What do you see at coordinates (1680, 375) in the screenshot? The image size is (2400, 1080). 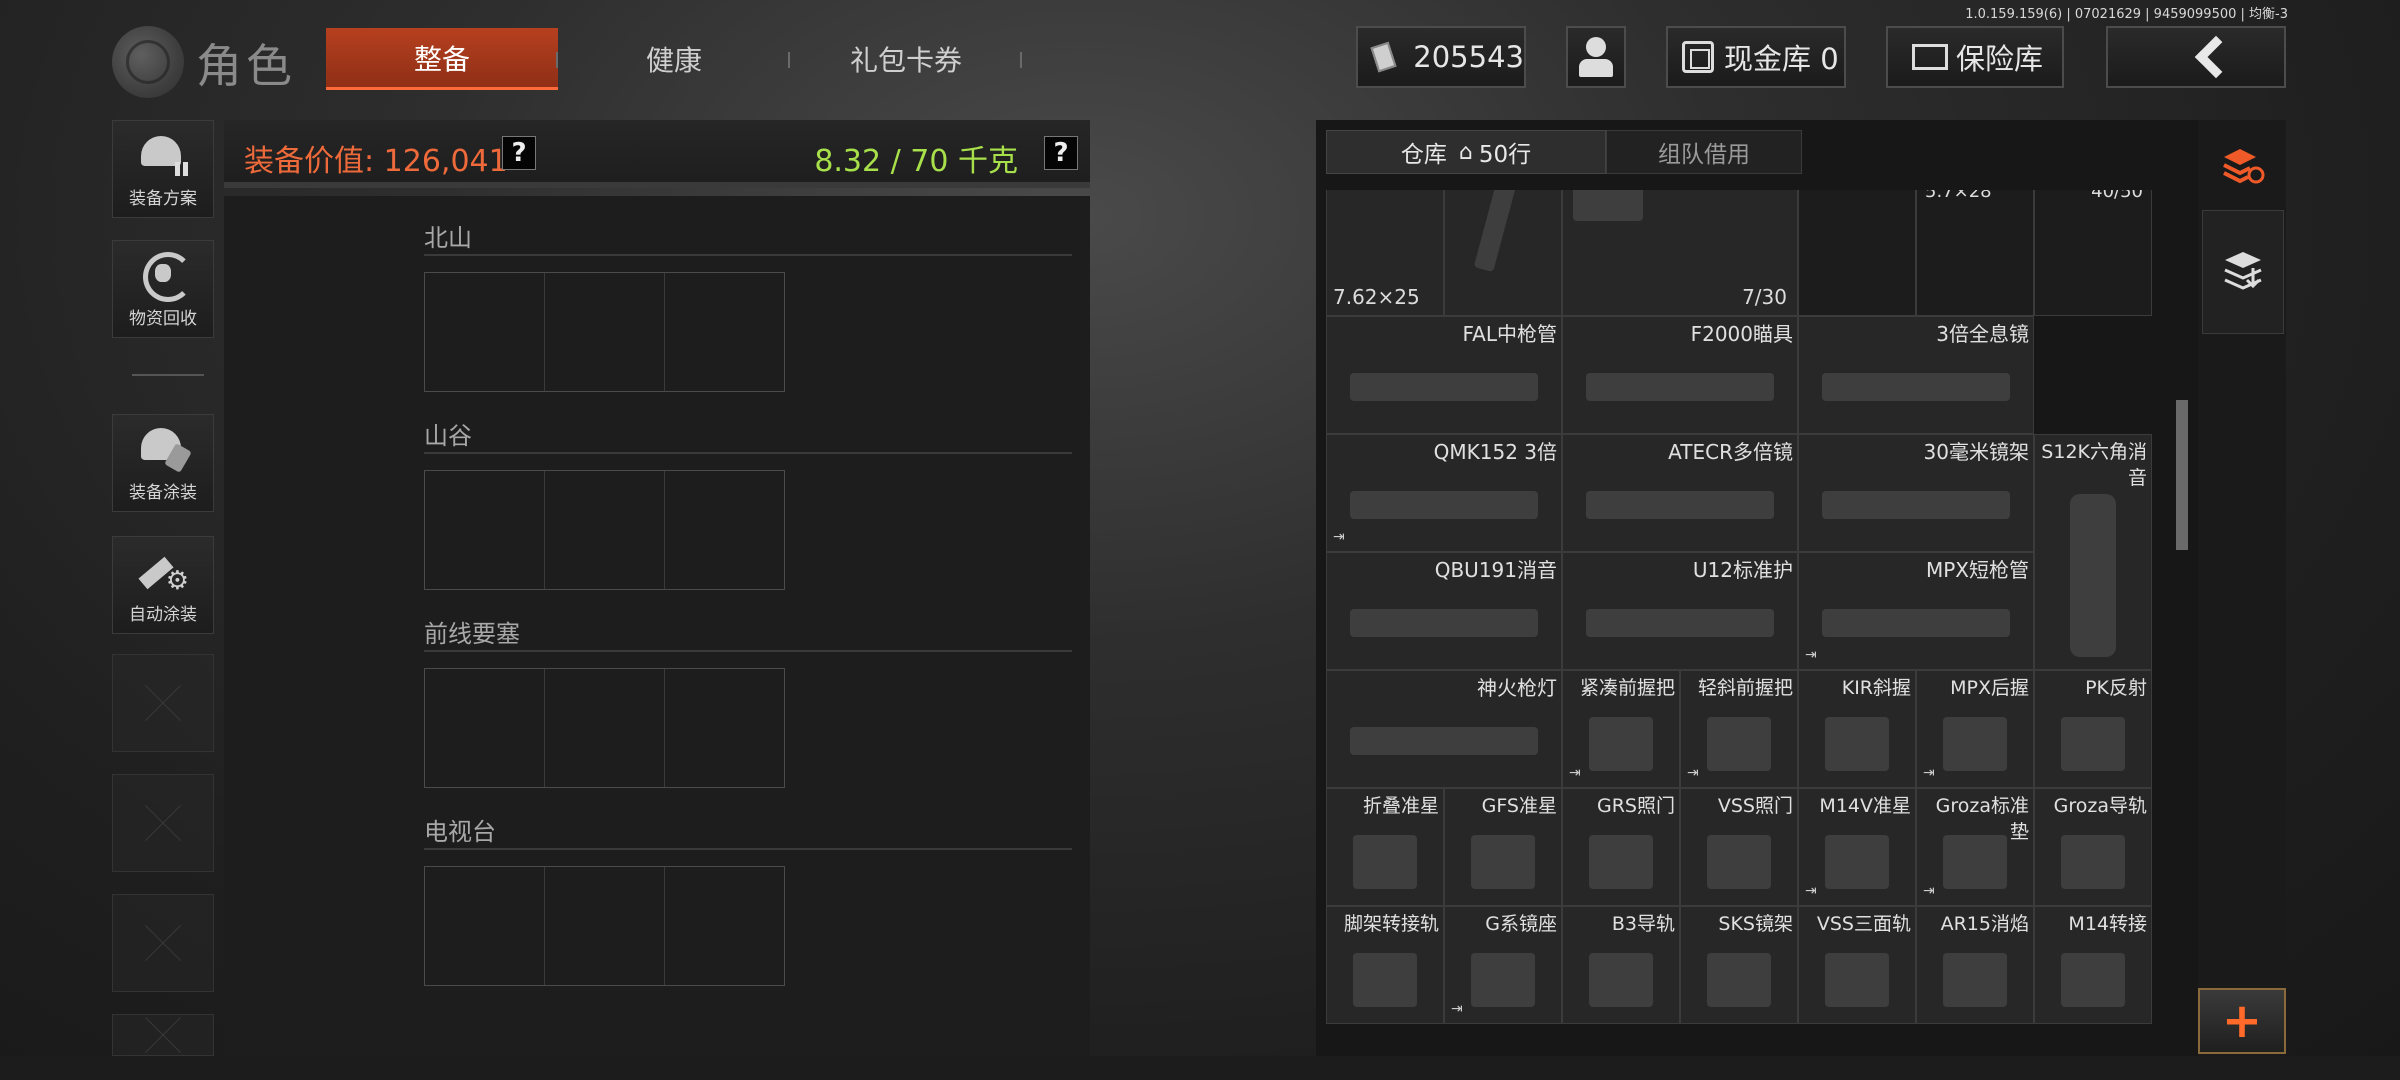 I see `inventory-item: F2000瞄具` at bounding box center [1680, 375].